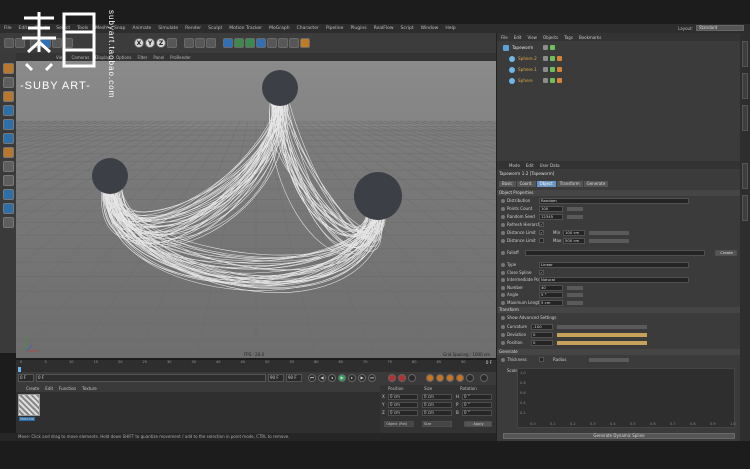 This screenshot has width=750, height=469. What do you see at coordinates (8, 166) in the screenshot?
I see `tweak-icon` at bounding box center [8, 166].